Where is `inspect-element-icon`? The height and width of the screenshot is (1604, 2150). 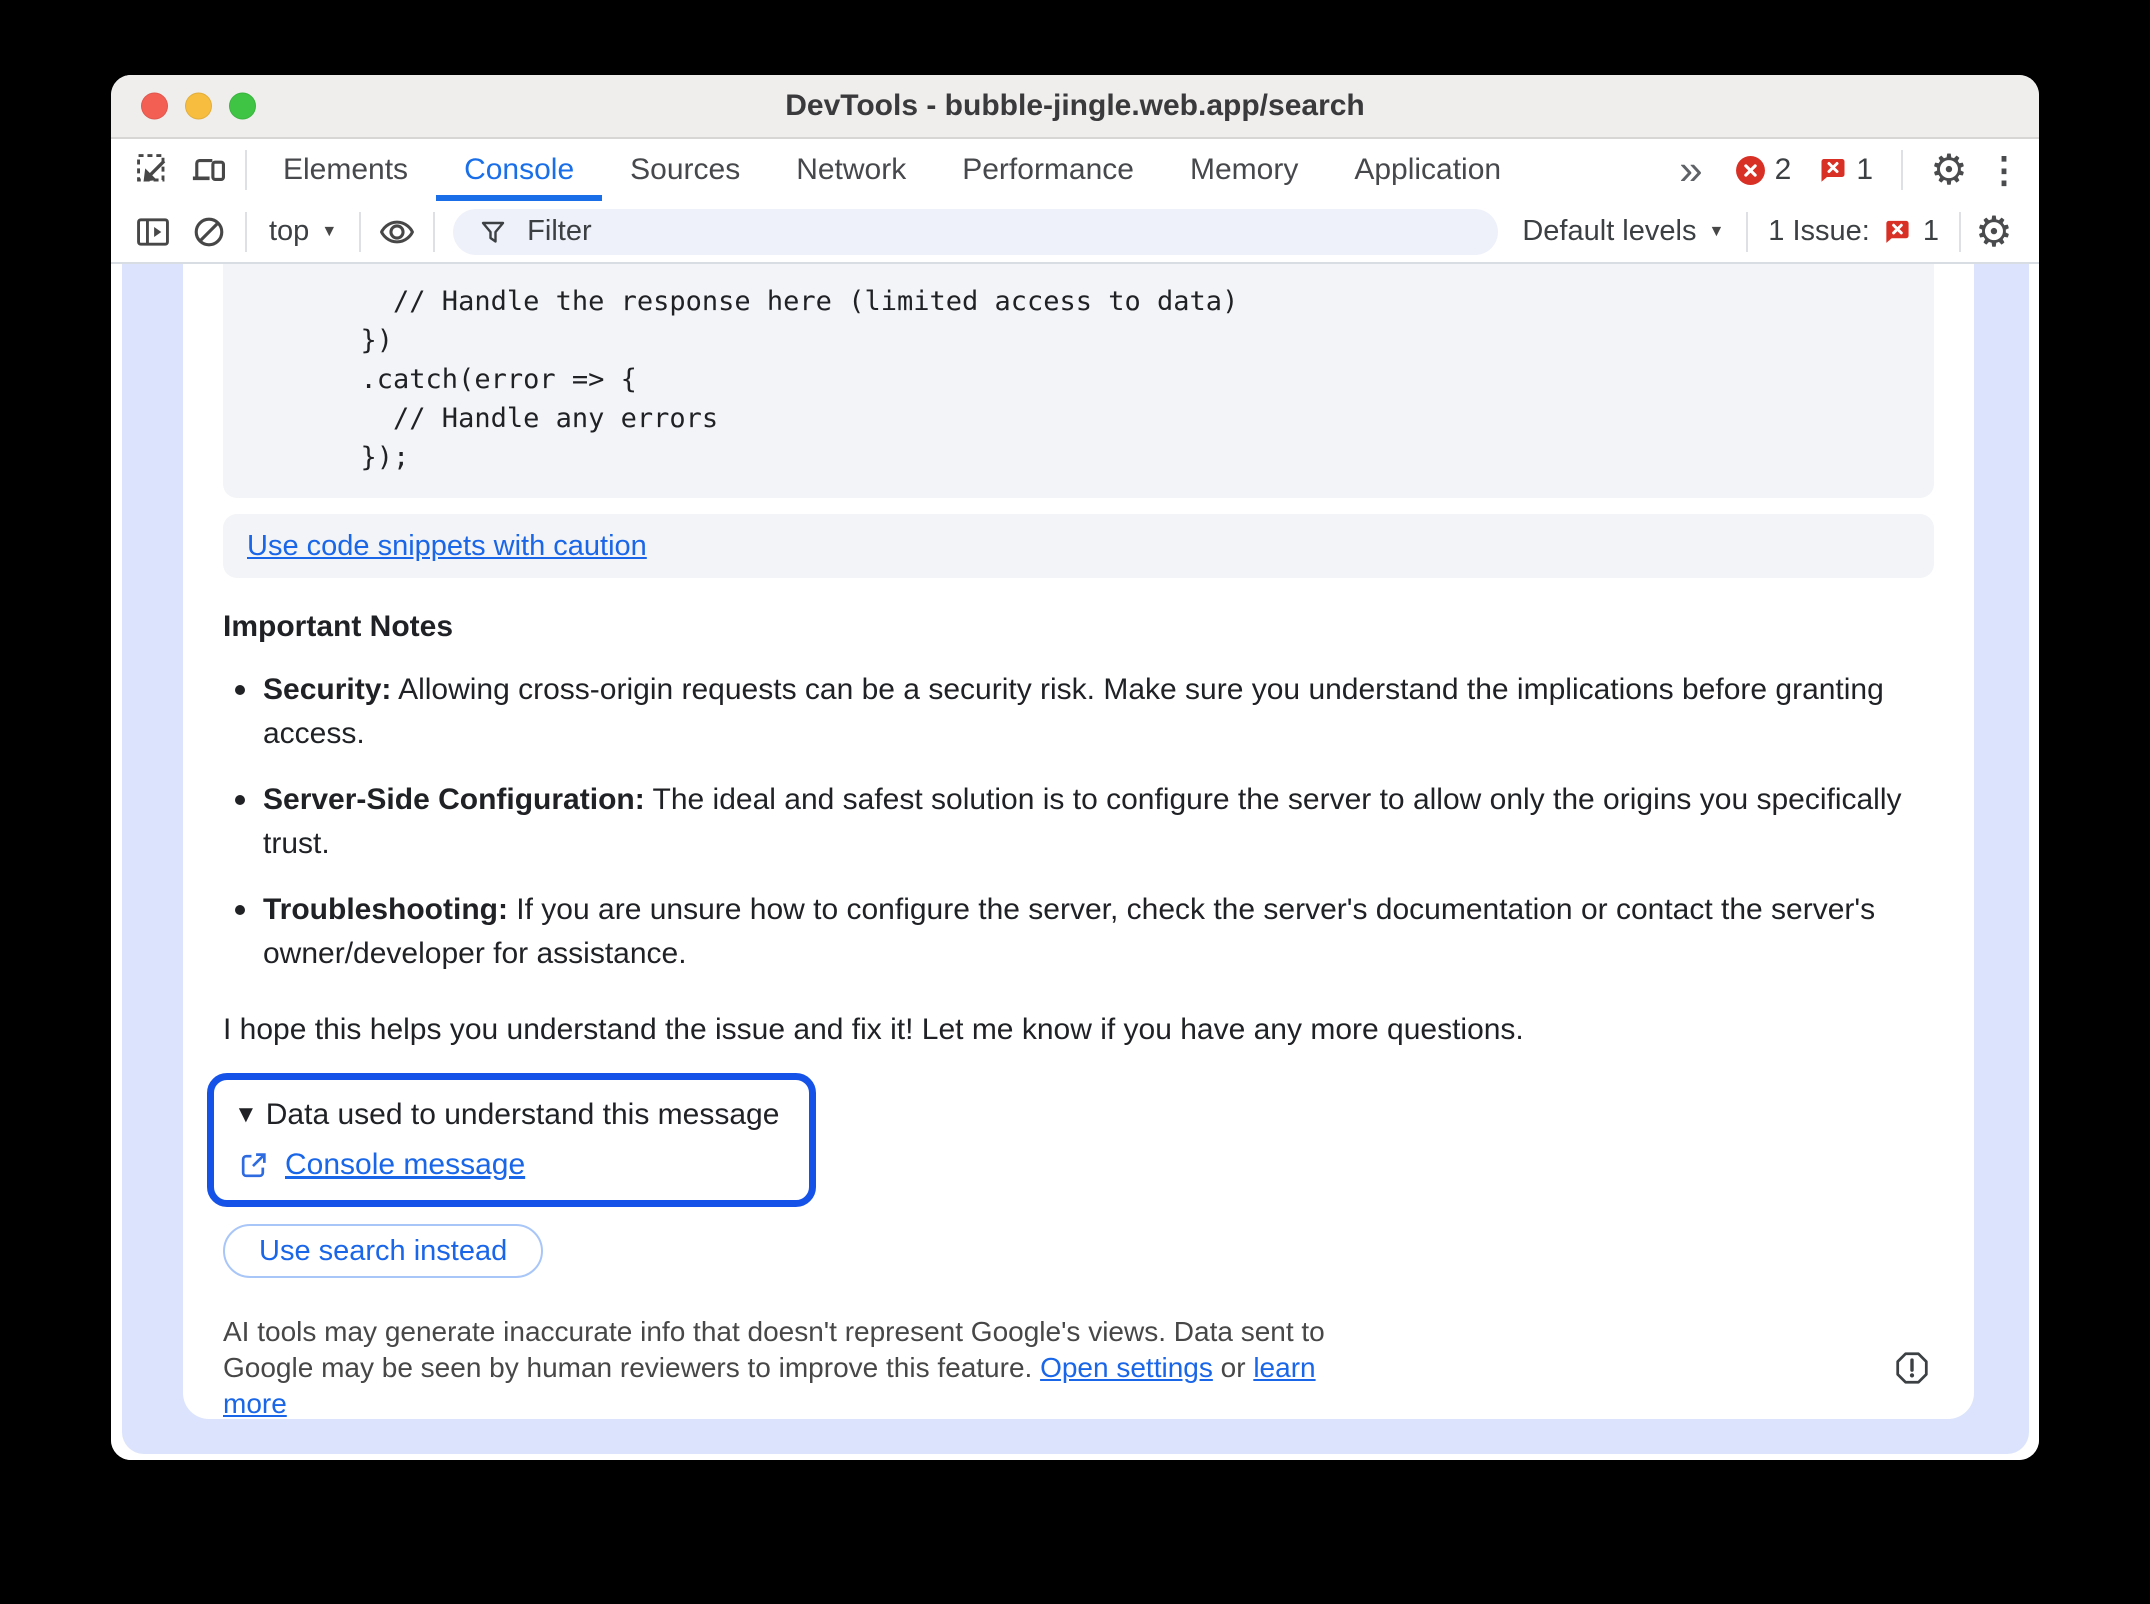
inspect-element-icon is located at coordinates (153, 170).